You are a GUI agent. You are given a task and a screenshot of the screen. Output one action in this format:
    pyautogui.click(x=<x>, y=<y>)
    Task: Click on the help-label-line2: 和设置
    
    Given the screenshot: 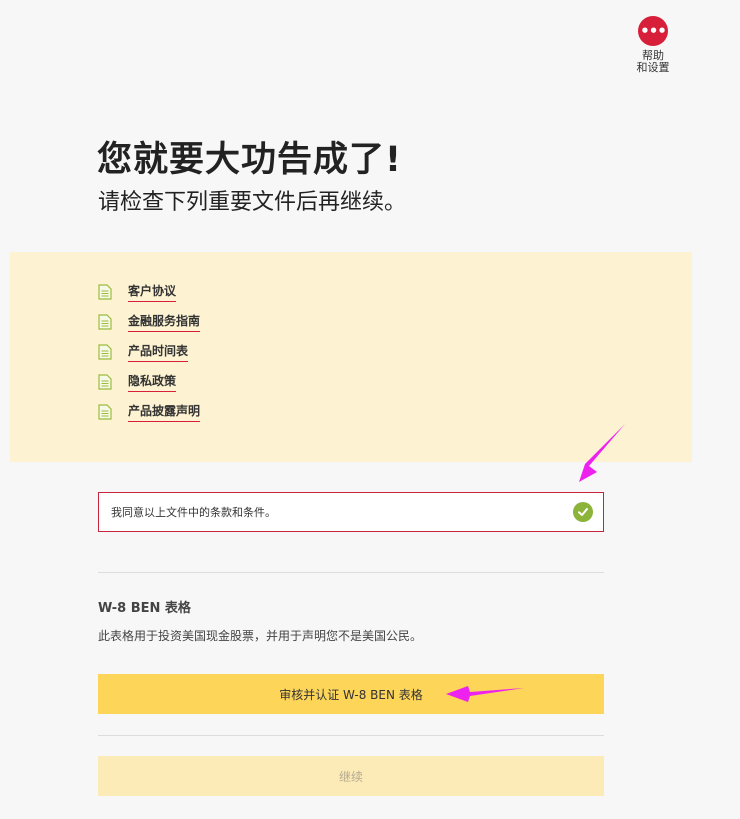 What is the action you would take?
    pyautogui.click(x=653, y=67)
    